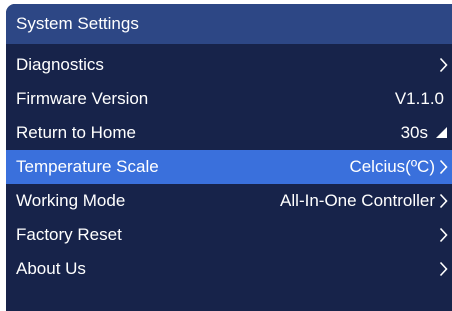 The width and height of the screenshot is (452, 311). I want to click on menu-item-label: Factory Reset, so click(69, 234).